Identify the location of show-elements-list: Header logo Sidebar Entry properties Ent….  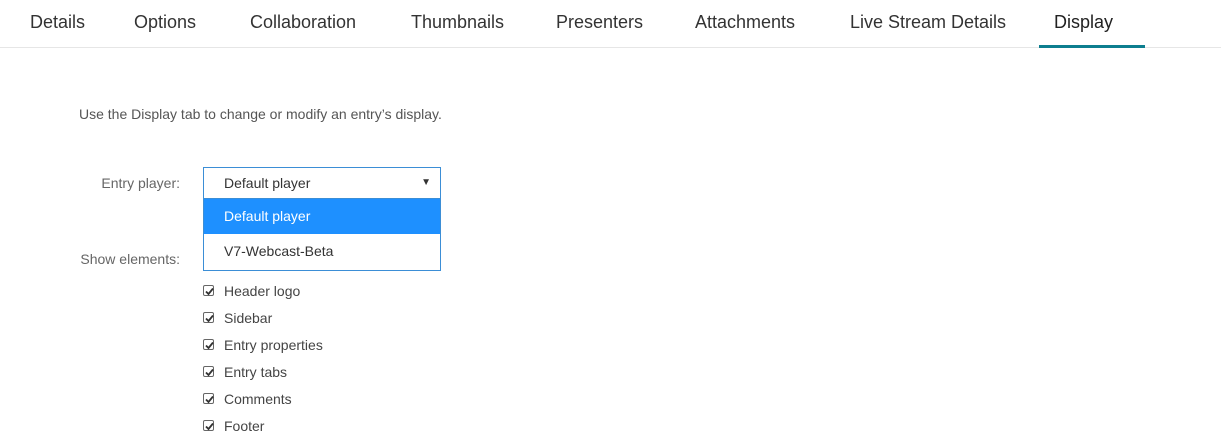
(263, 354).